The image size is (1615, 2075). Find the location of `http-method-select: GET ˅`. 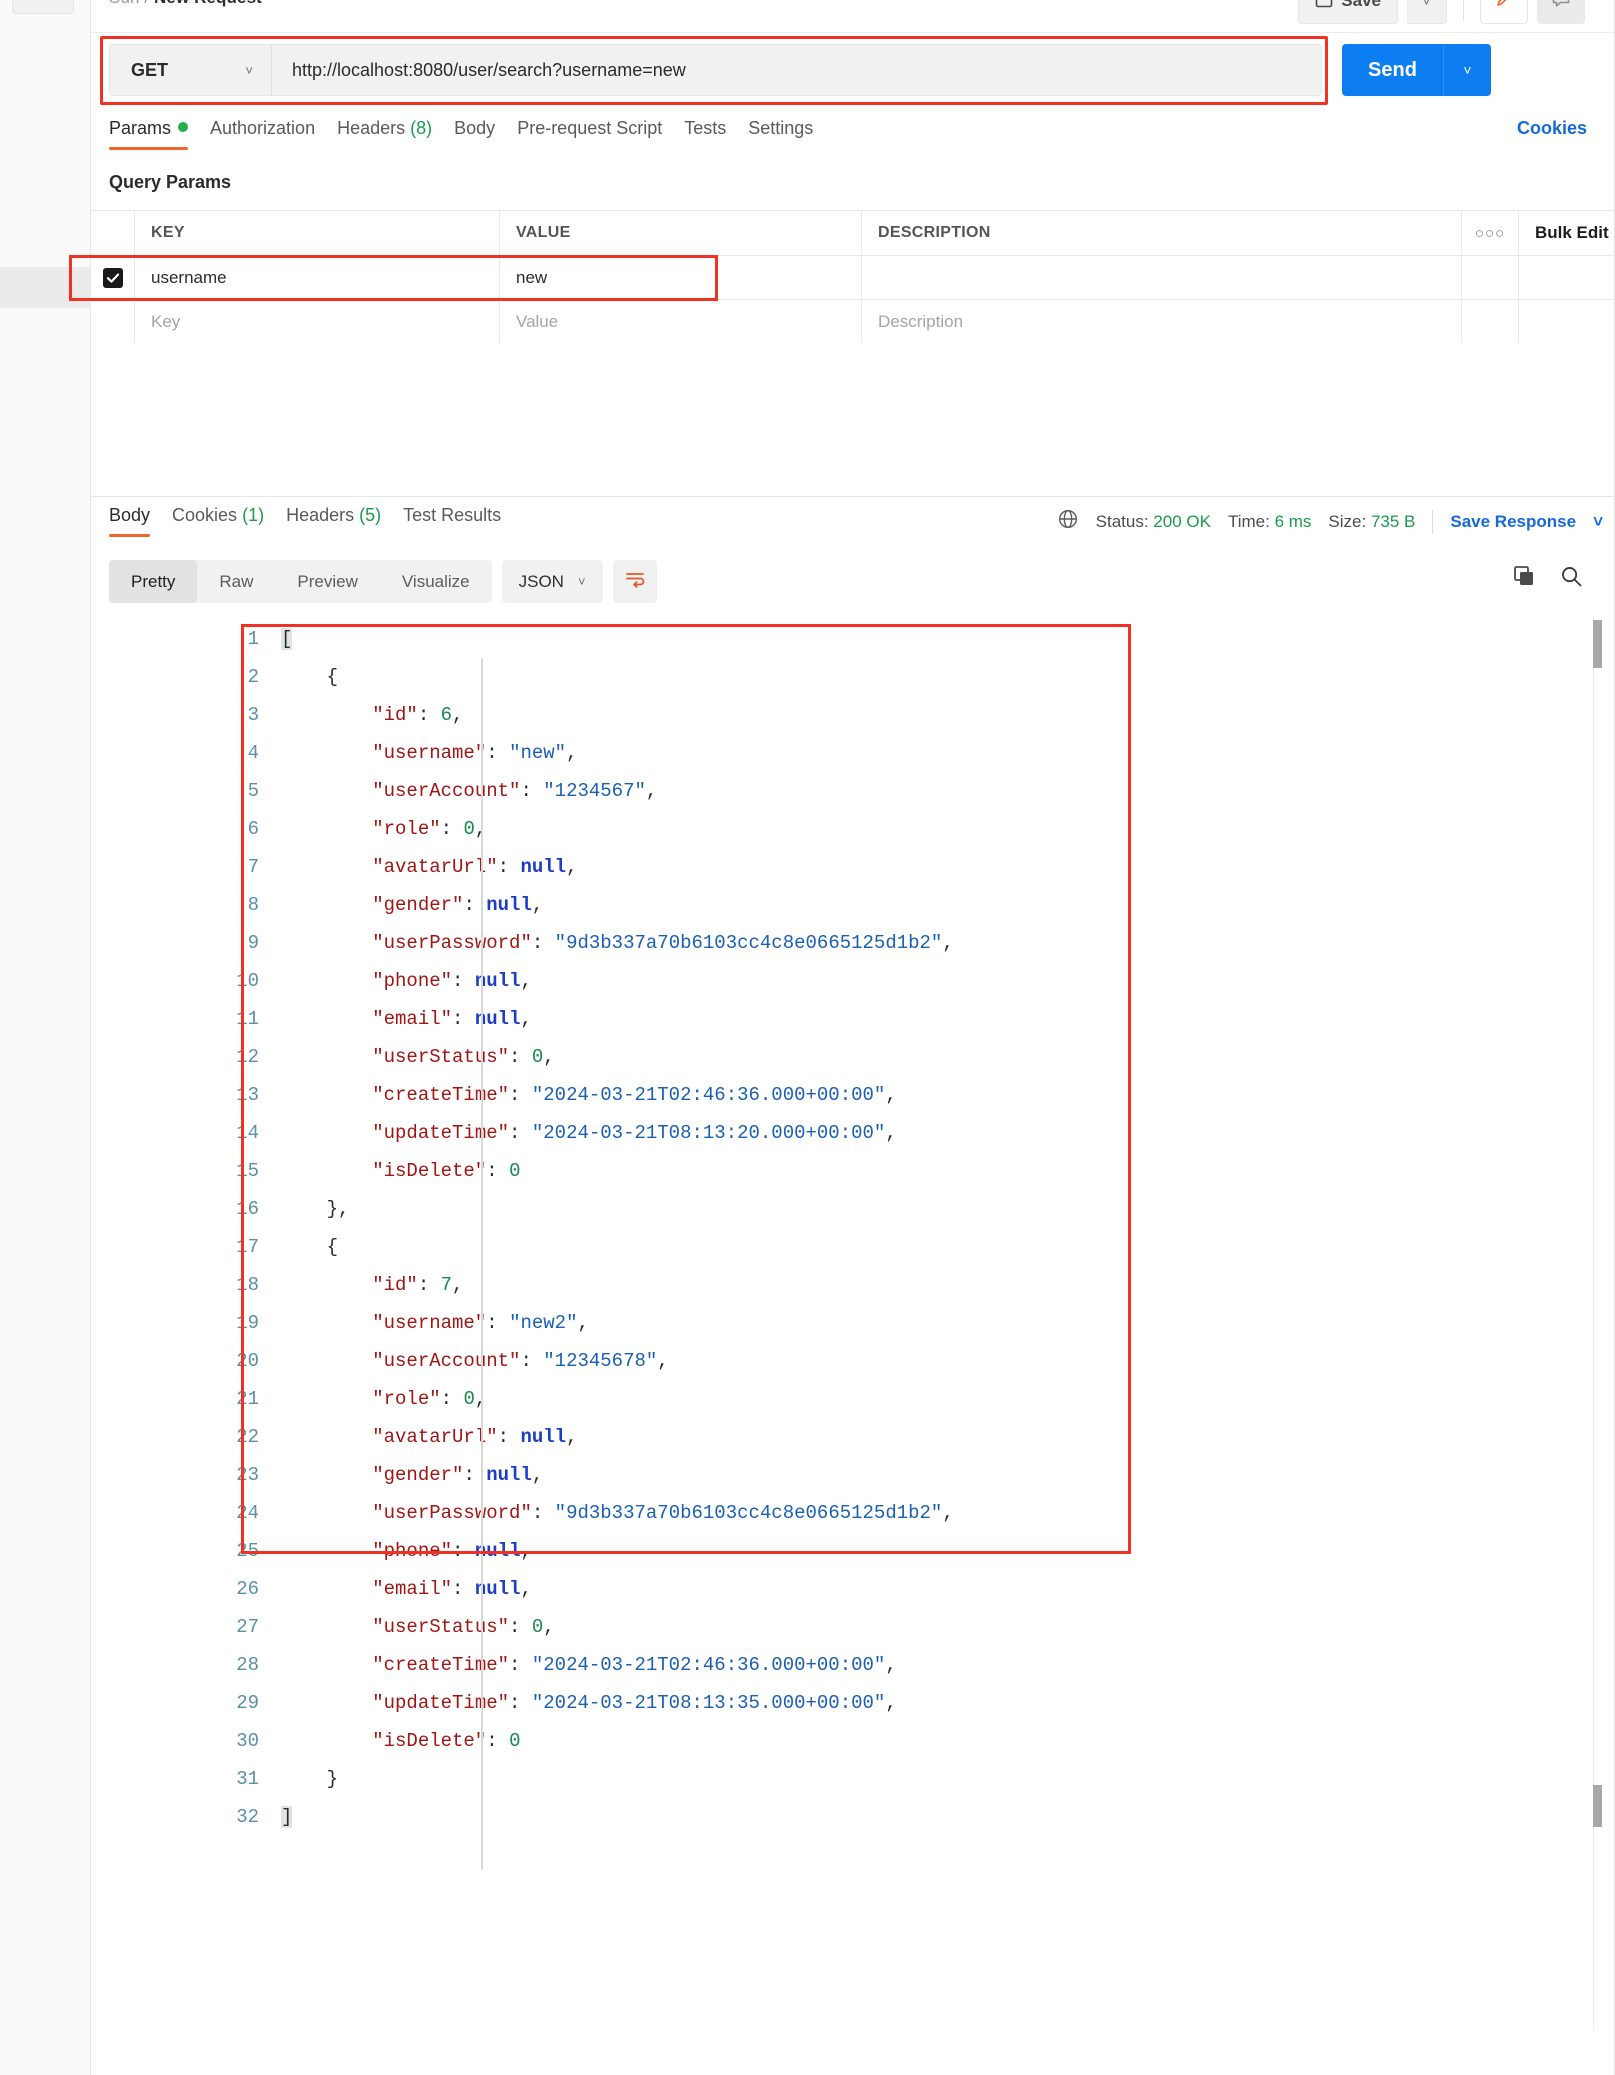

http-method-select: GET ˅ is located at coordinates (191, 70).